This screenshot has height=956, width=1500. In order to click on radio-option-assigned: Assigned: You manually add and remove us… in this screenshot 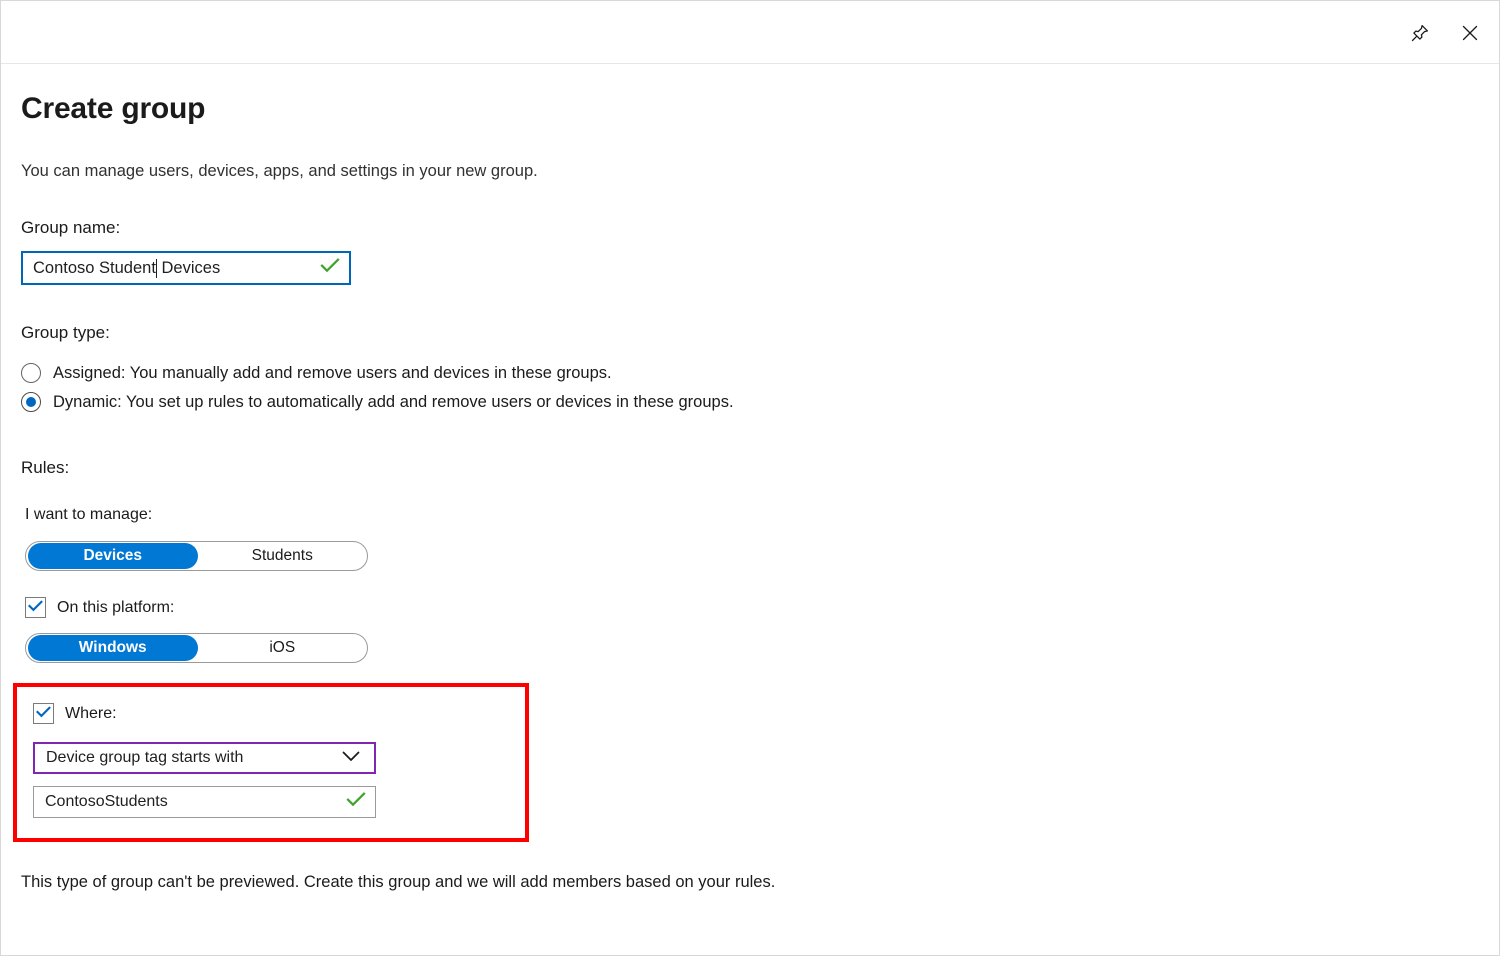, I will do `click(760, 372)`.